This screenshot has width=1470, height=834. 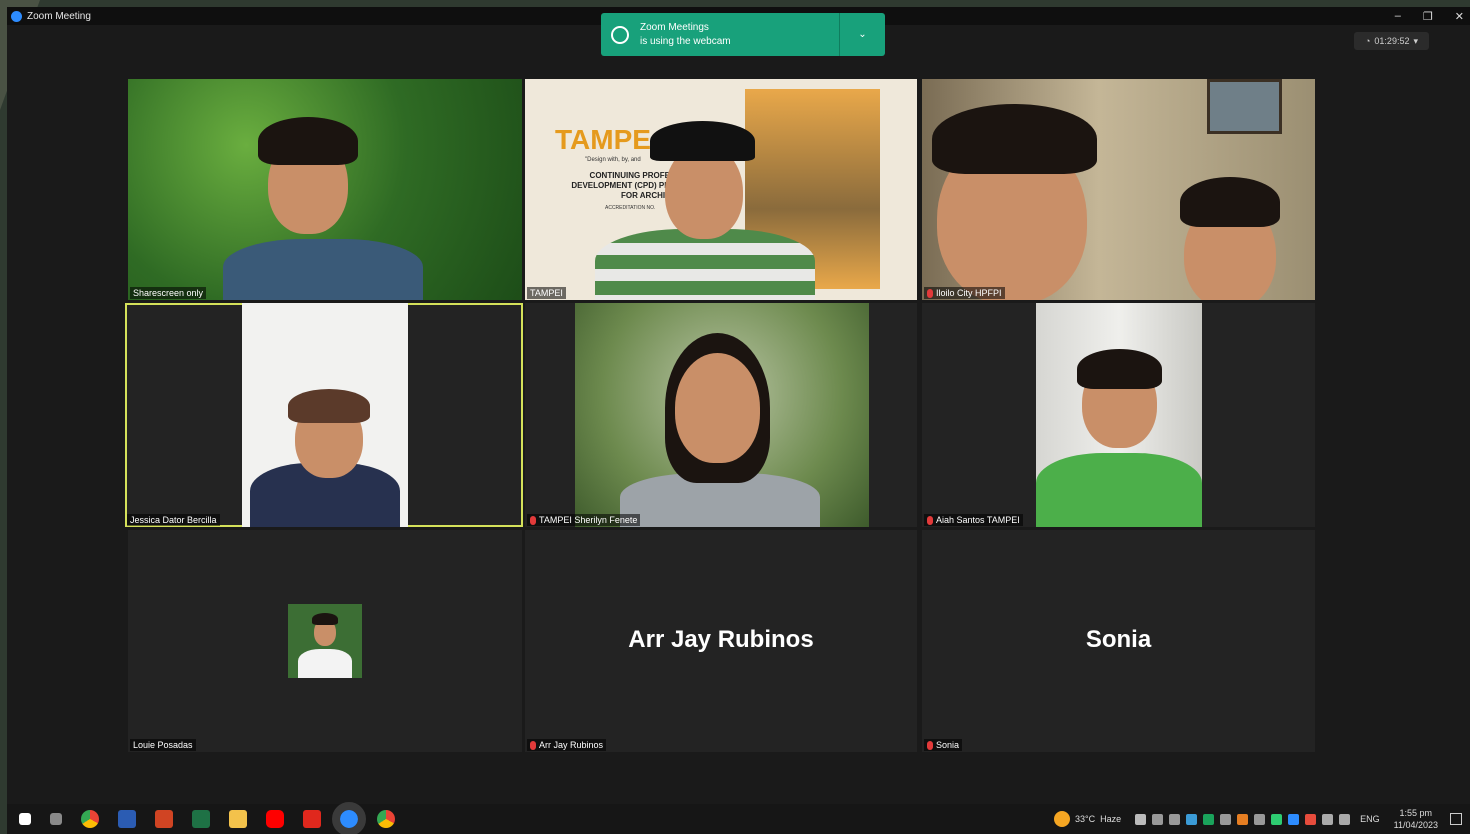 What do you see at coordinates (238, 819) in the screenshot?
I see `file-explorer-icon` at bounding box center [238, 819].